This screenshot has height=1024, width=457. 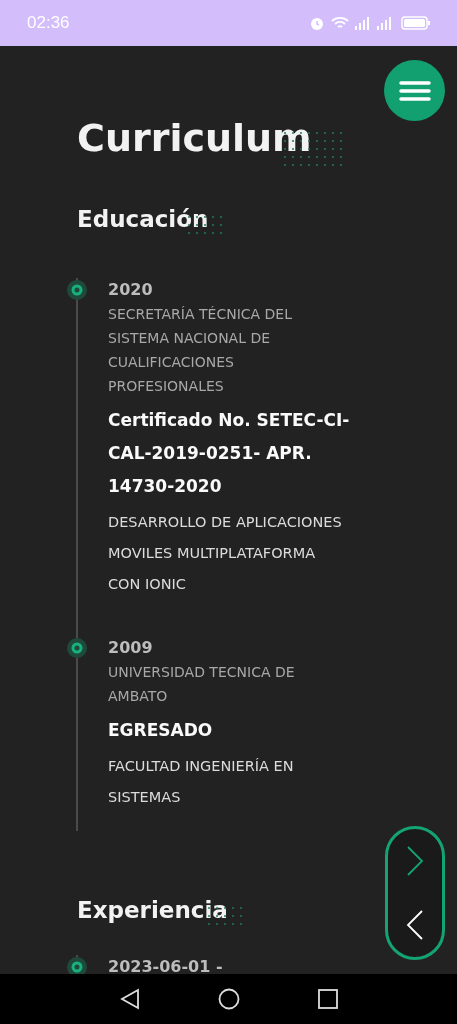 I want to click on chevron-left-icon, so click(x=415, y=925).